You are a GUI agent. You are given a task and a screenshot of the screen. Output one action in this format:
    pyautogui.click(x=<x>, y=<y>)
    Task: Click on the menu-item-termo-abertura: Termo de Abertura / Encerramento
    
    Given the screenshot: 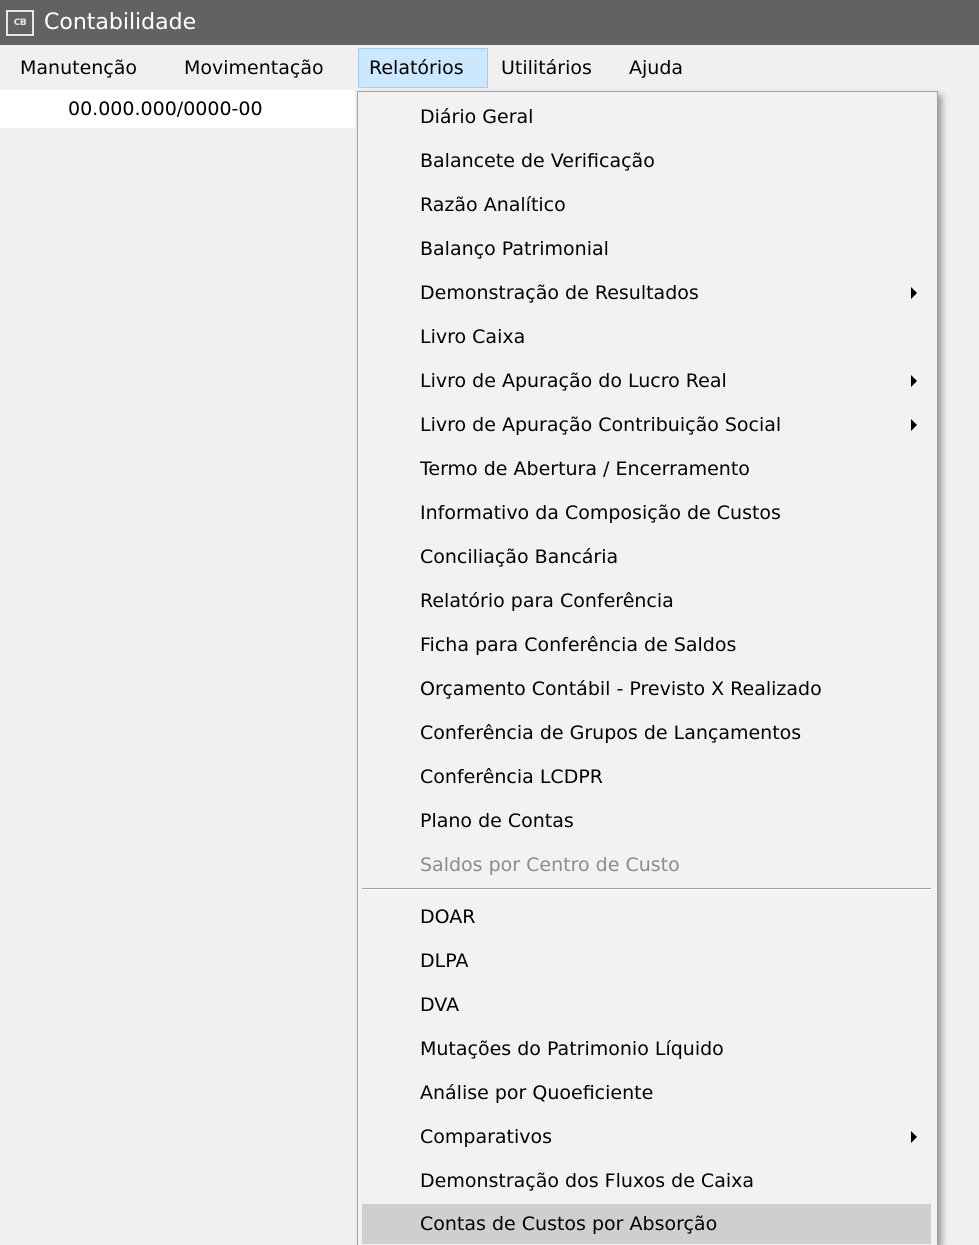 What is the action you would take?
    pyautogui.click(x=646, y=469)
    